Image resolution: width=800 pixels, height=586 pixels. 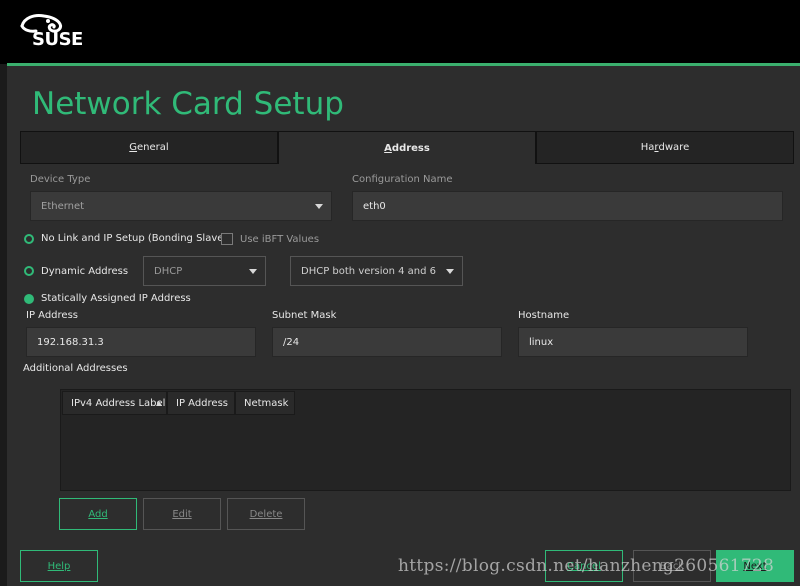 I want to click on hostname-field: linux, so click(x=633, y=342).